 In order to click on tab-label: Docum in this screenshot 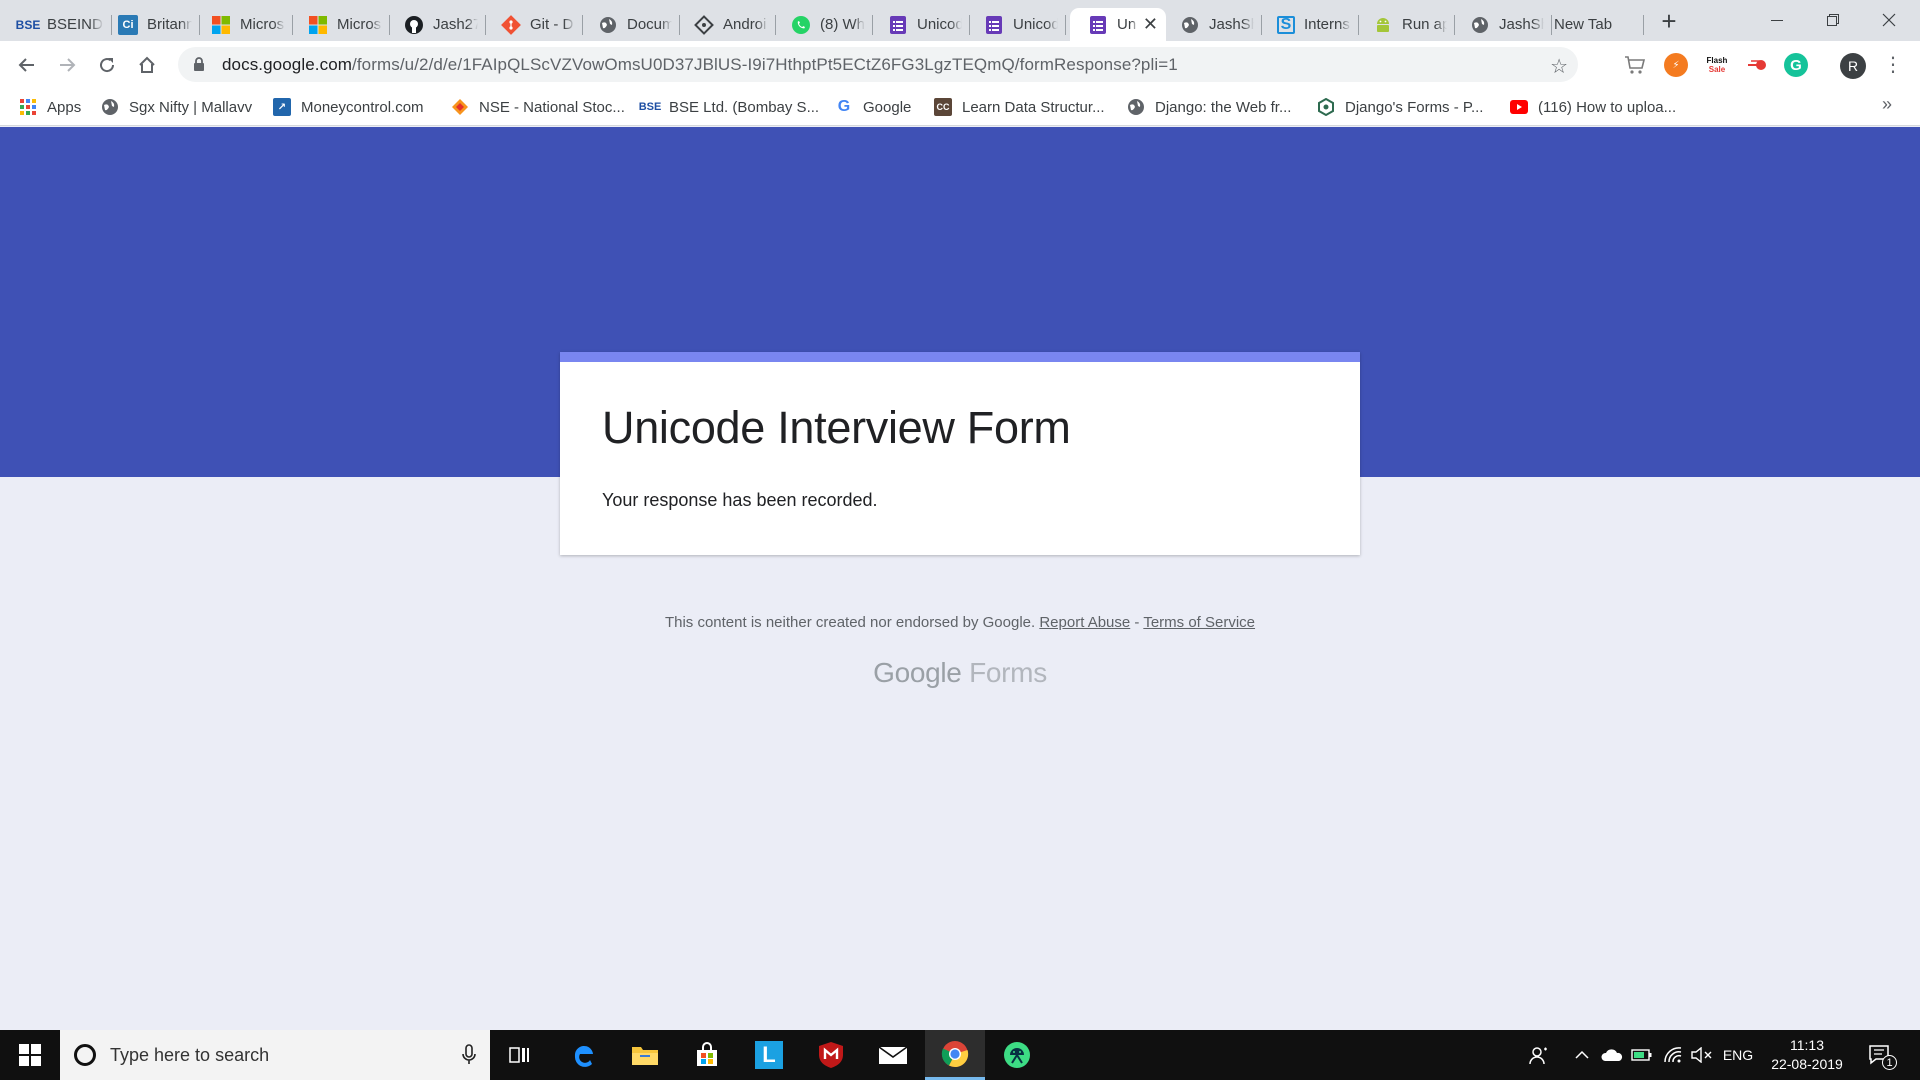, I will do `click(649, 24)`.